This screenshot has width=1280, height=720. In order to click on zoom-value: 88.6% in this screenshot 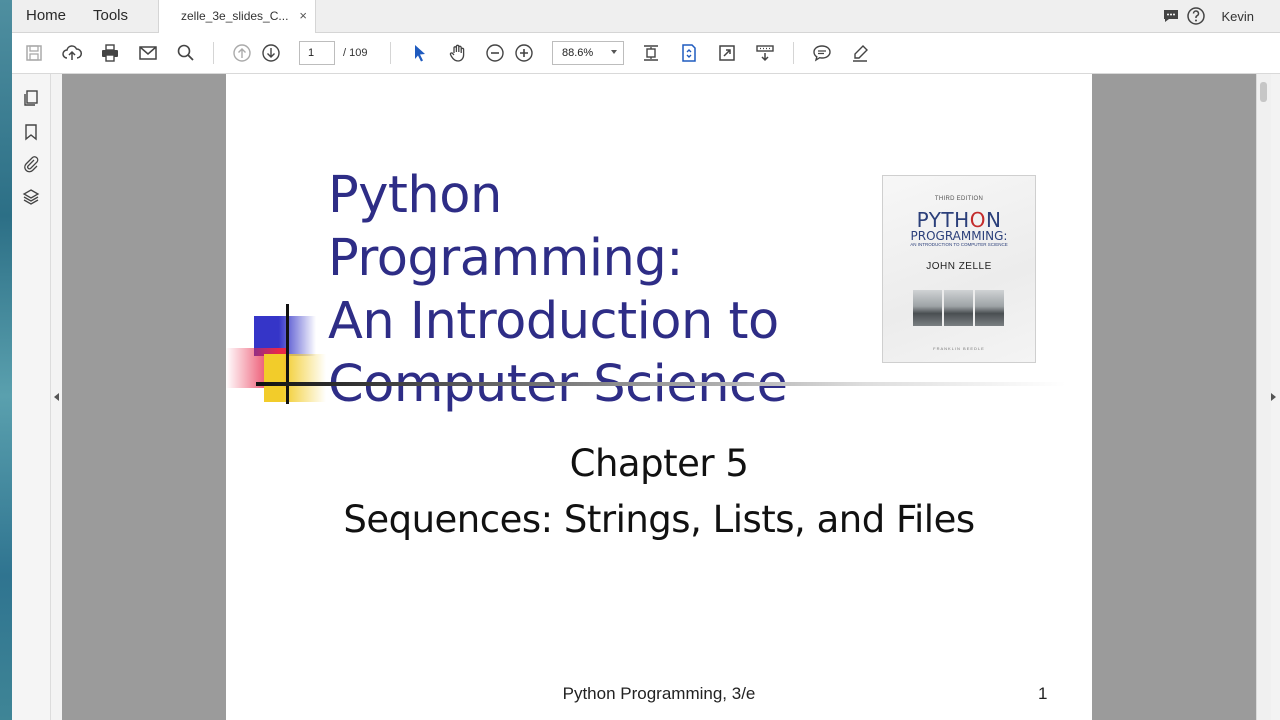, I will do `click(578, 53)`.